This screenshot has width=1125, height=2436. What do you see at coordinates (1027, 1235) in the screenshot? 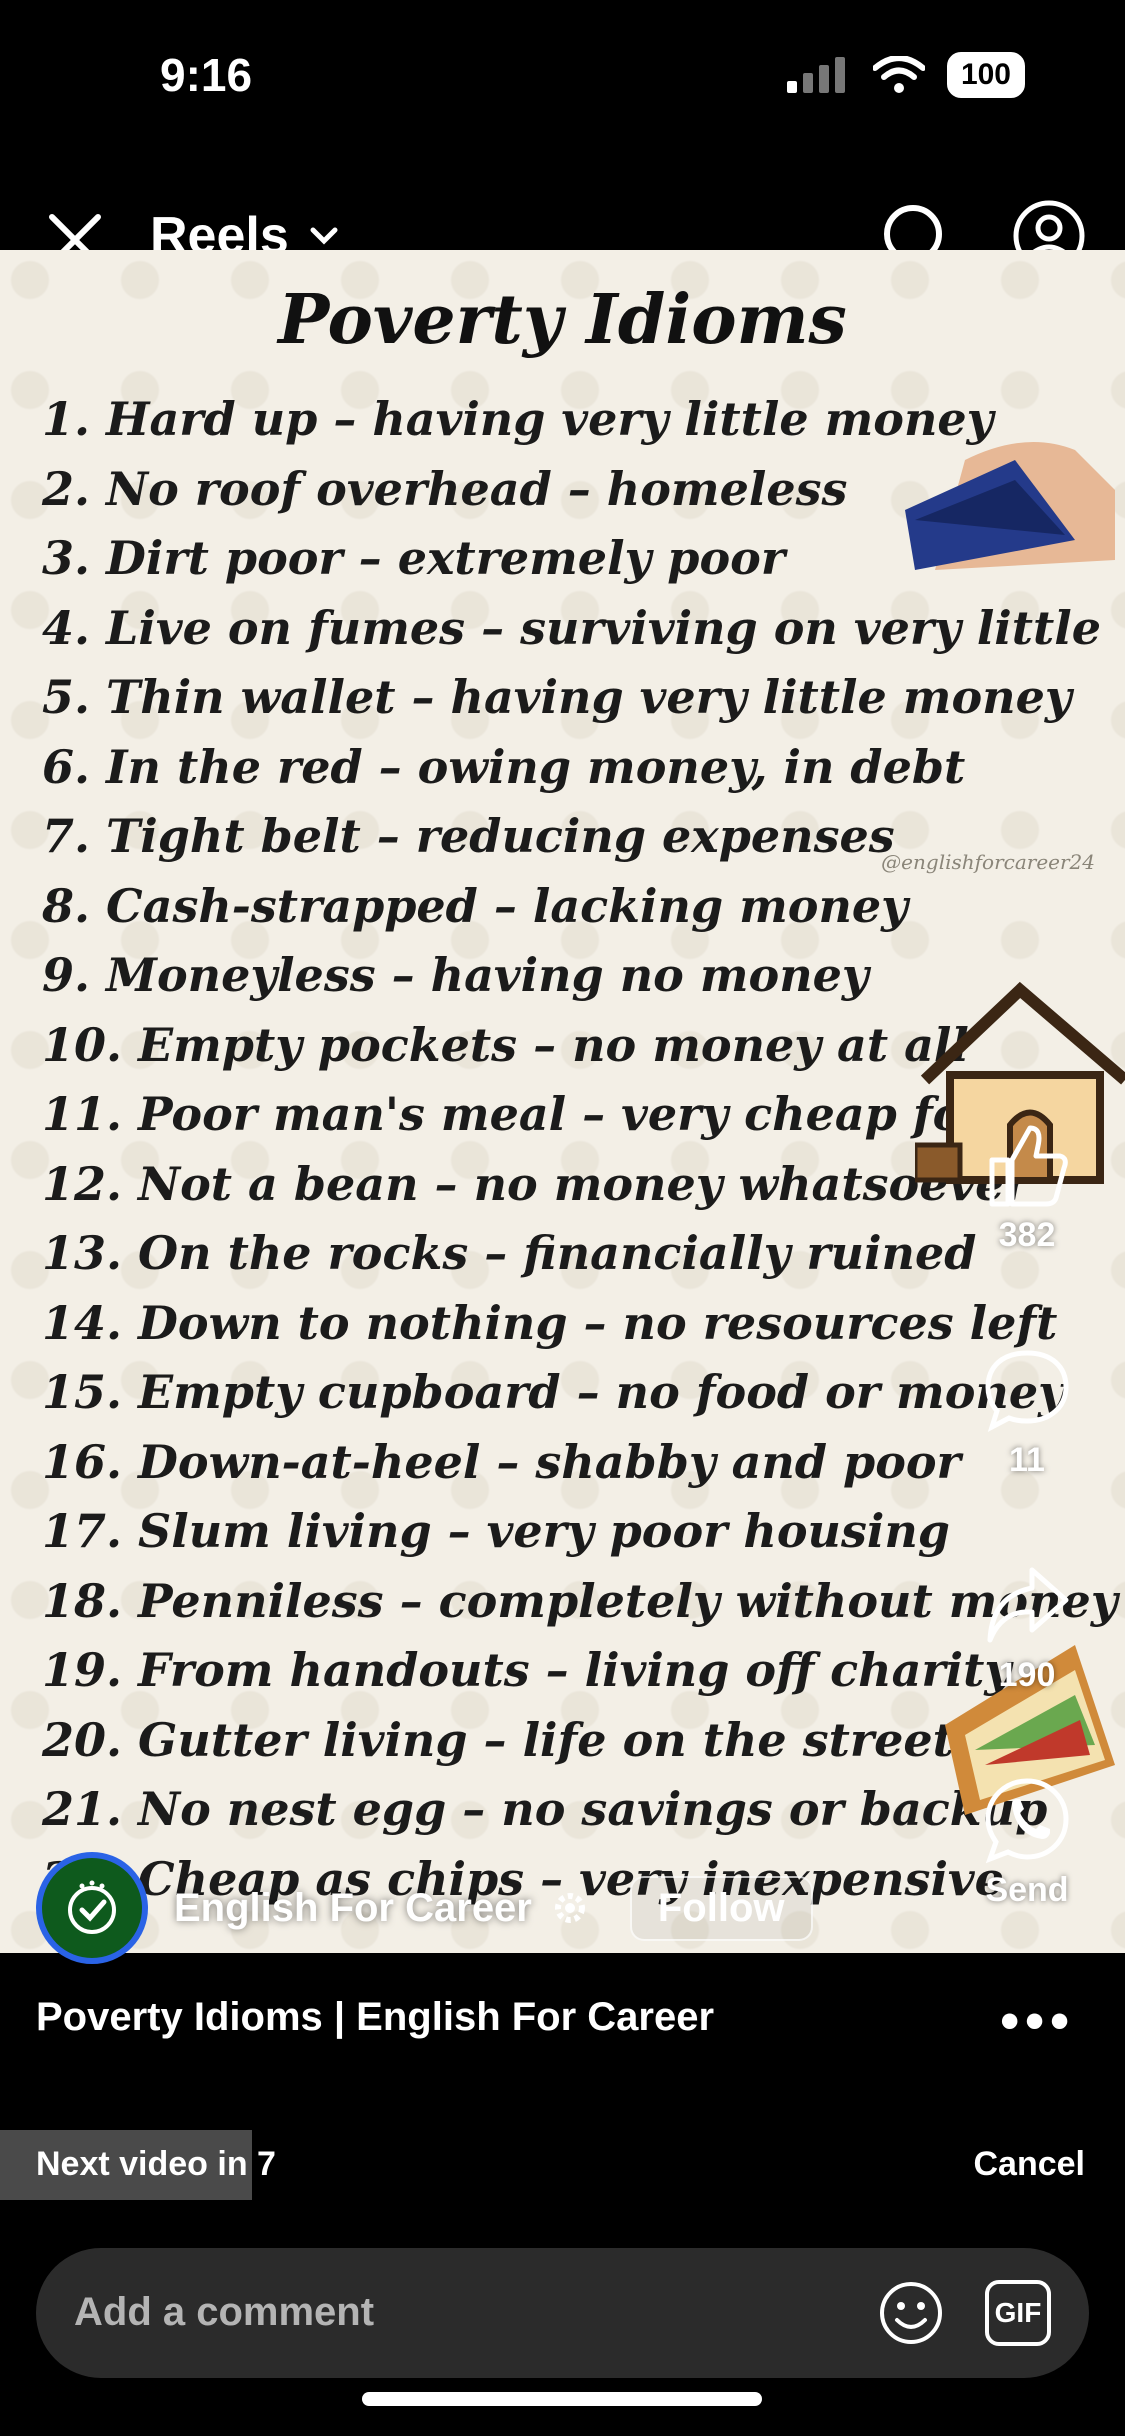
I see `like-count: 382` at bounding box center [1027, 1235].